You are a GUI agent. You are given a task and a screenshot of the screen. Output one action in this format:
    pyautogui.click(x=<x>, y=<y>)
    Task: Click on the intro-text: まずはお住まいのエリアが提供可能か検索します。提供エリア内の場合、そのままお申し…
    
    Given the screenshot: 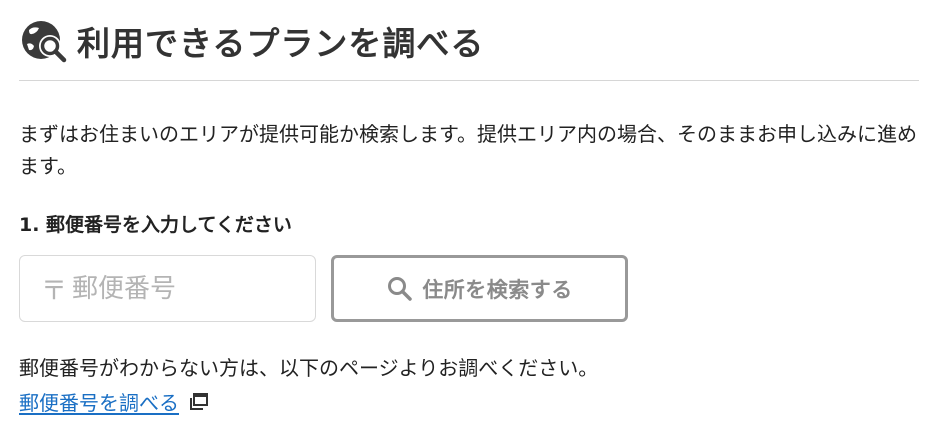 What is the action you would take?
    pyautogui.click(x=468, y=150)
    